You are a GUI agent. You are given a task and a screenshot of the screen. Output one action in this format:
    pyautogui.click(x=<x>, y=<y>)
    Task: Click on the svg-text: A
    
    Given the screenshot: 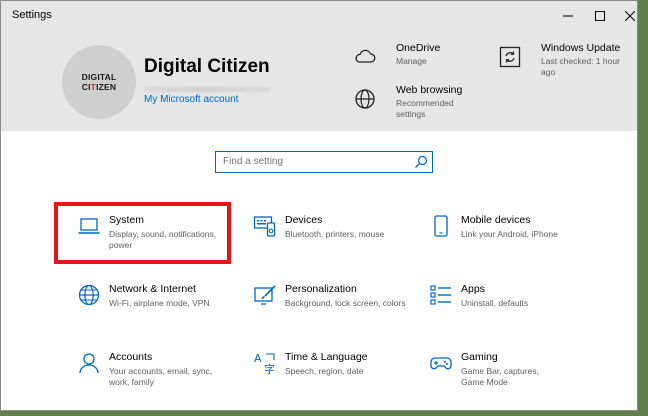 What is the action you would take?
    pyautogui.click(x=258, y=358)
    